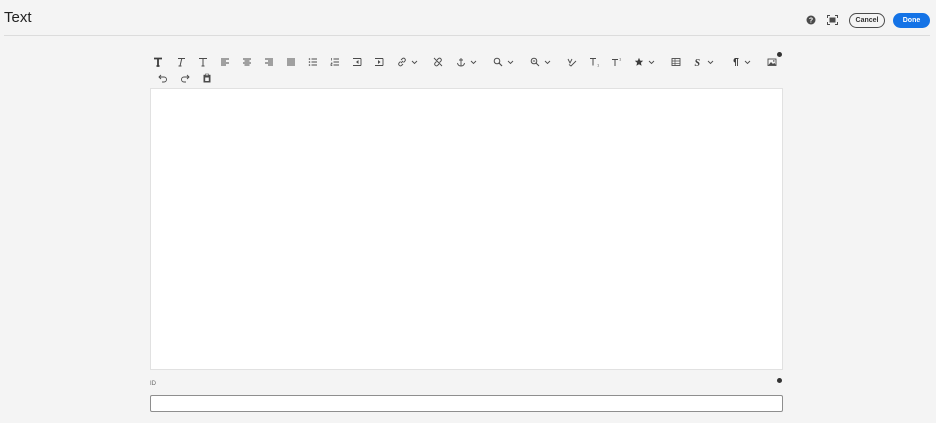  I want to click on spellcheck-icon, so click(572, 62).